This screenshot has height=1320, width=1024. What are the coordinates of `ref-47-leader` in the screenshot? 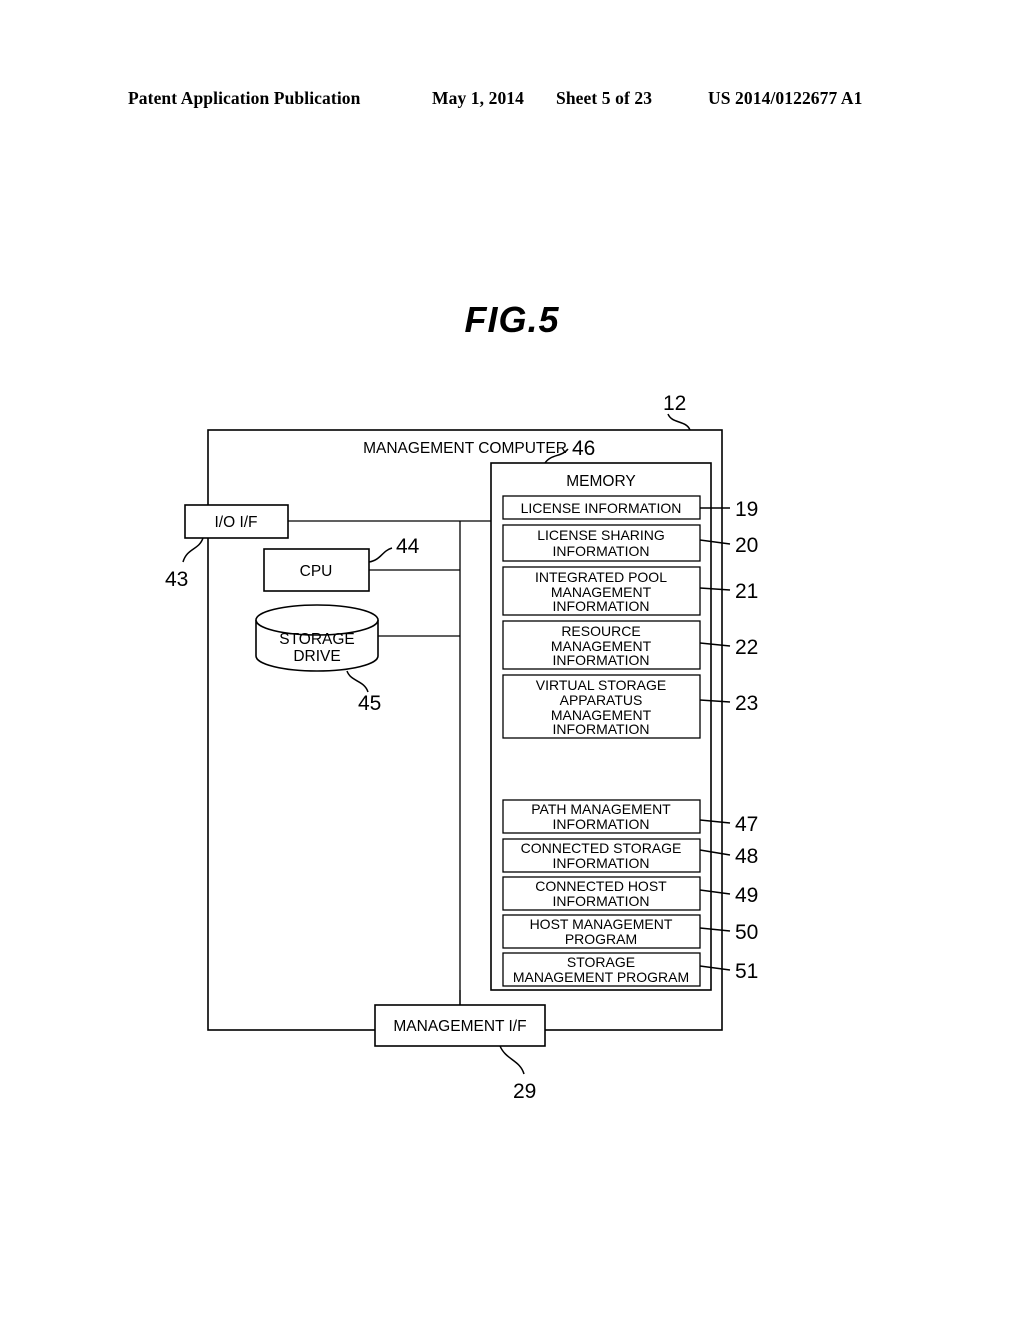 It's located at (715, 821).